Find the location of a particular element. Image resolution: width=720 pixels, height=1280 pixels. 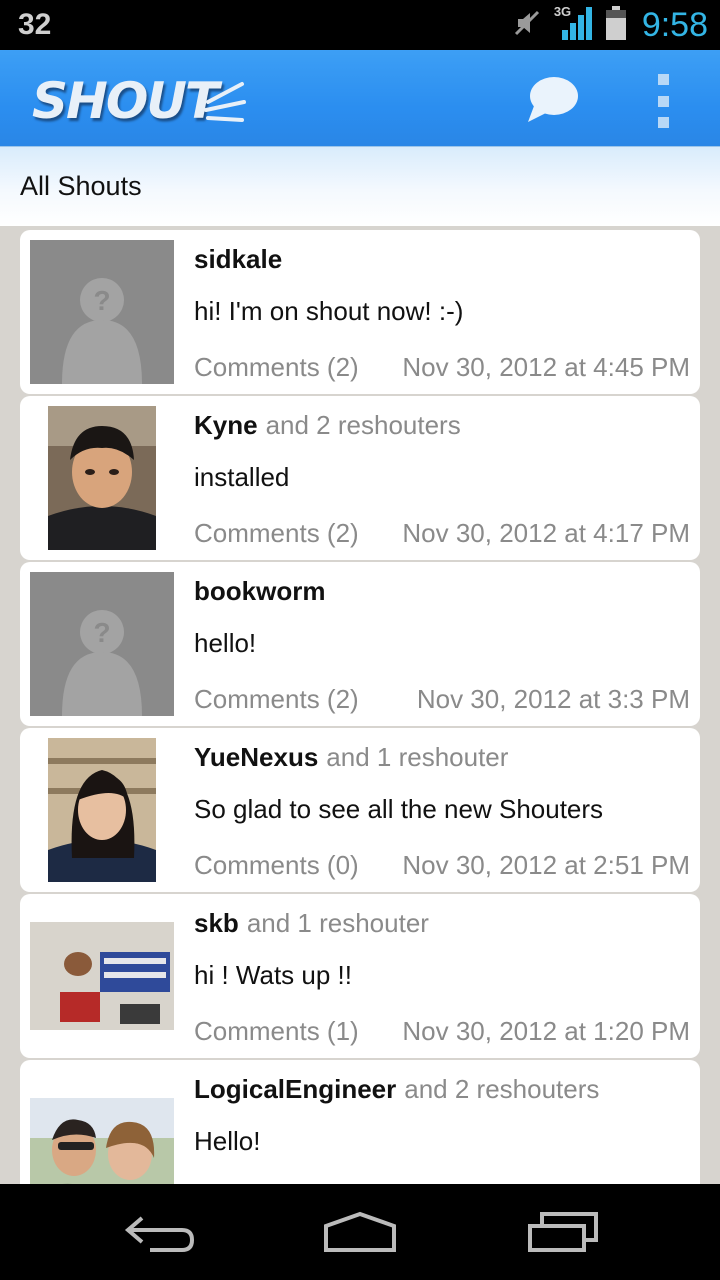

signal-icon: 3G is located at coordinates (573, 24).